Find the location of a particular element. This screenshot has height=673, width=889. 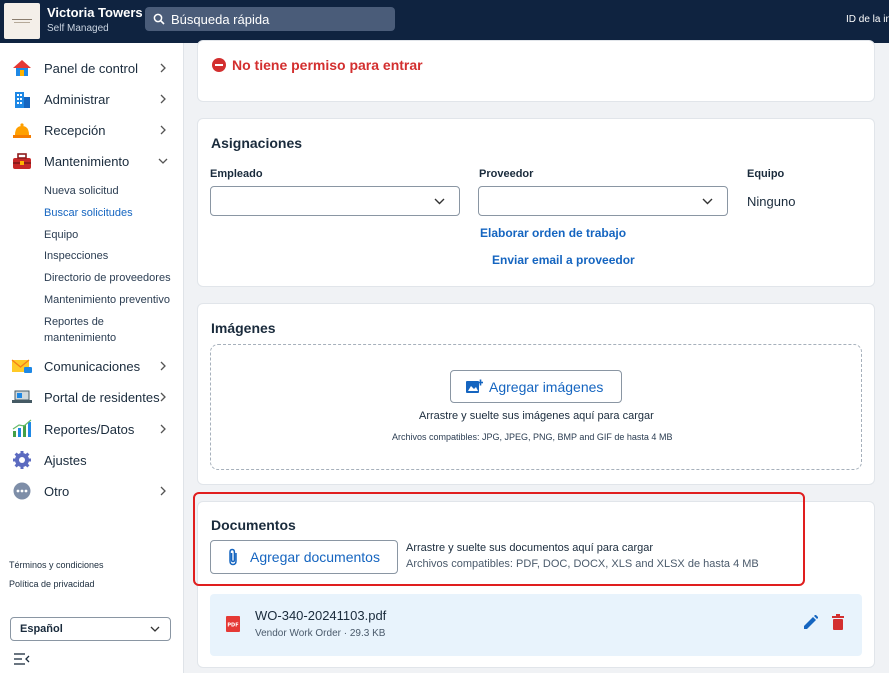

sidebar-item-label: Comunicaciones is located at coordinates (92, 366).